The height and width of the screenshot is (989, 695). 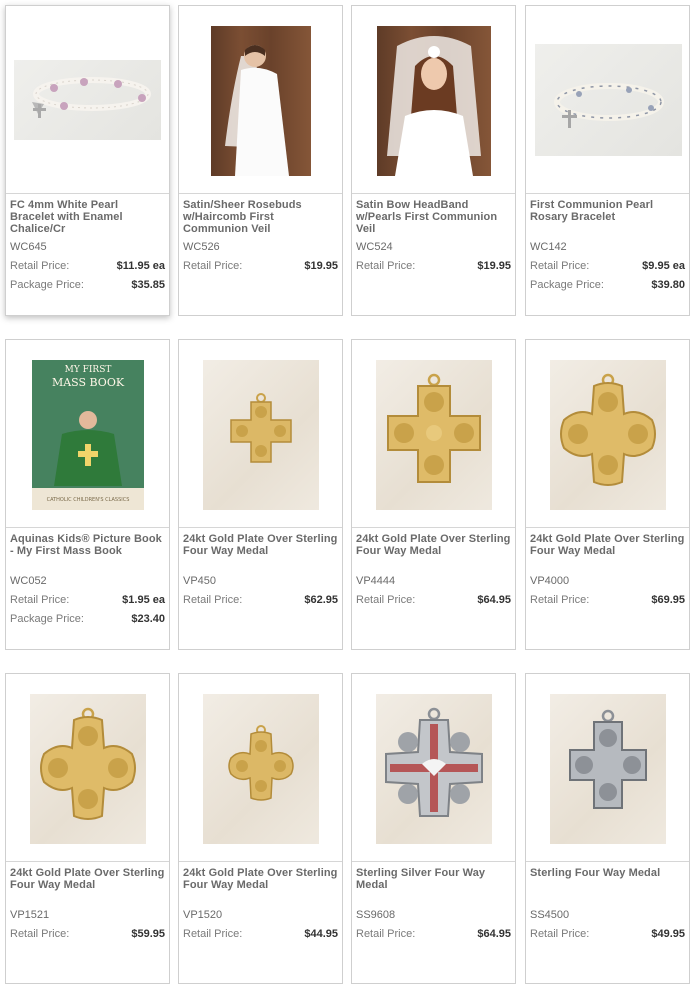 What do you see at coordinates (148, 619) in the screenshot?
I see `package-price-value: $23.40` at bounding box center [148, 619].